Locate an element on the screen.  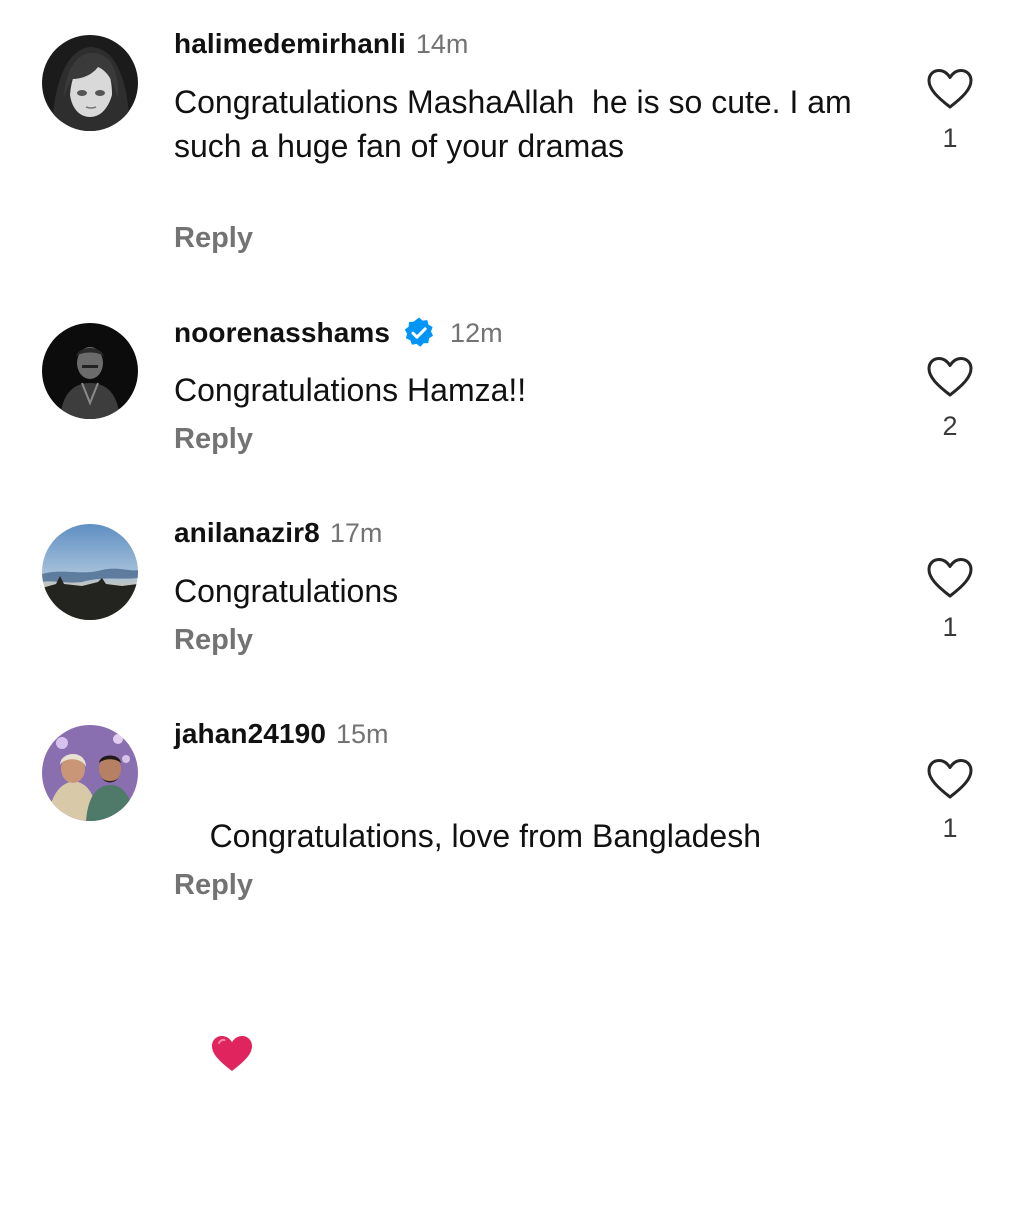
anime-girl-avatar-icon is located at coordinates (90, 83).